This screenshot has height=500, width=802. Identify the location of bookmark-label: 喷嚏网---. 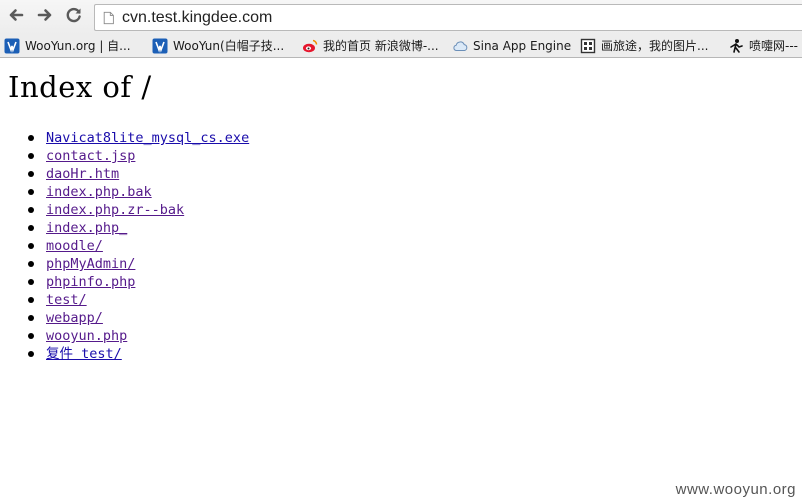
(773, 46).